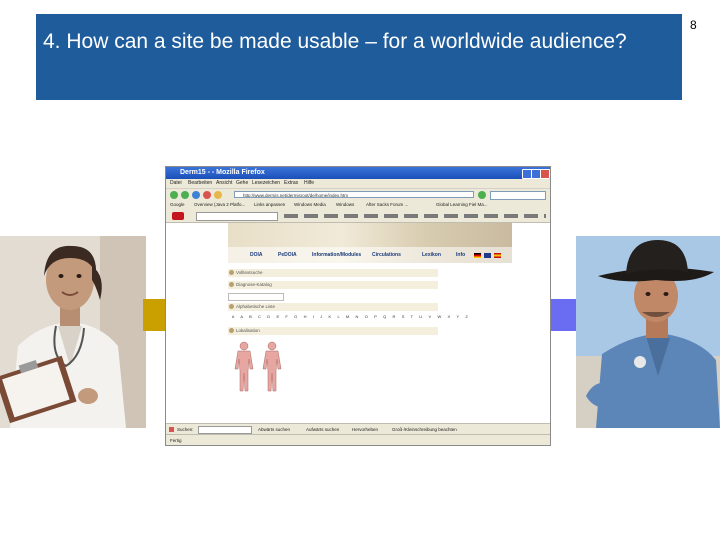  I want to click on menu-go: Gehe, so click(242, 183).